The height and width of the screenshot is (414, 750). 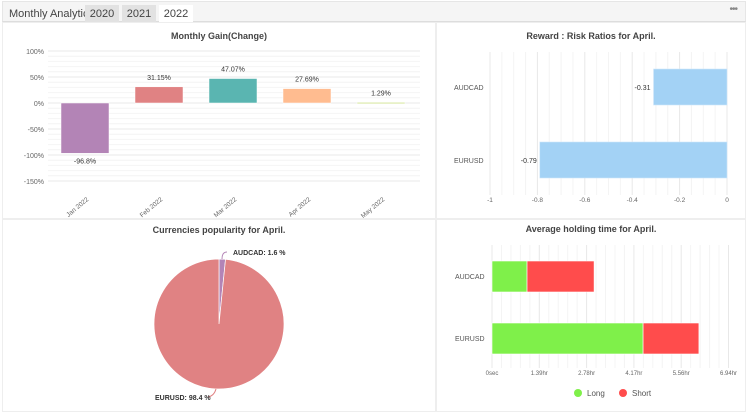 I want to click on bar-mar-2022, so click(x=233, y=91).